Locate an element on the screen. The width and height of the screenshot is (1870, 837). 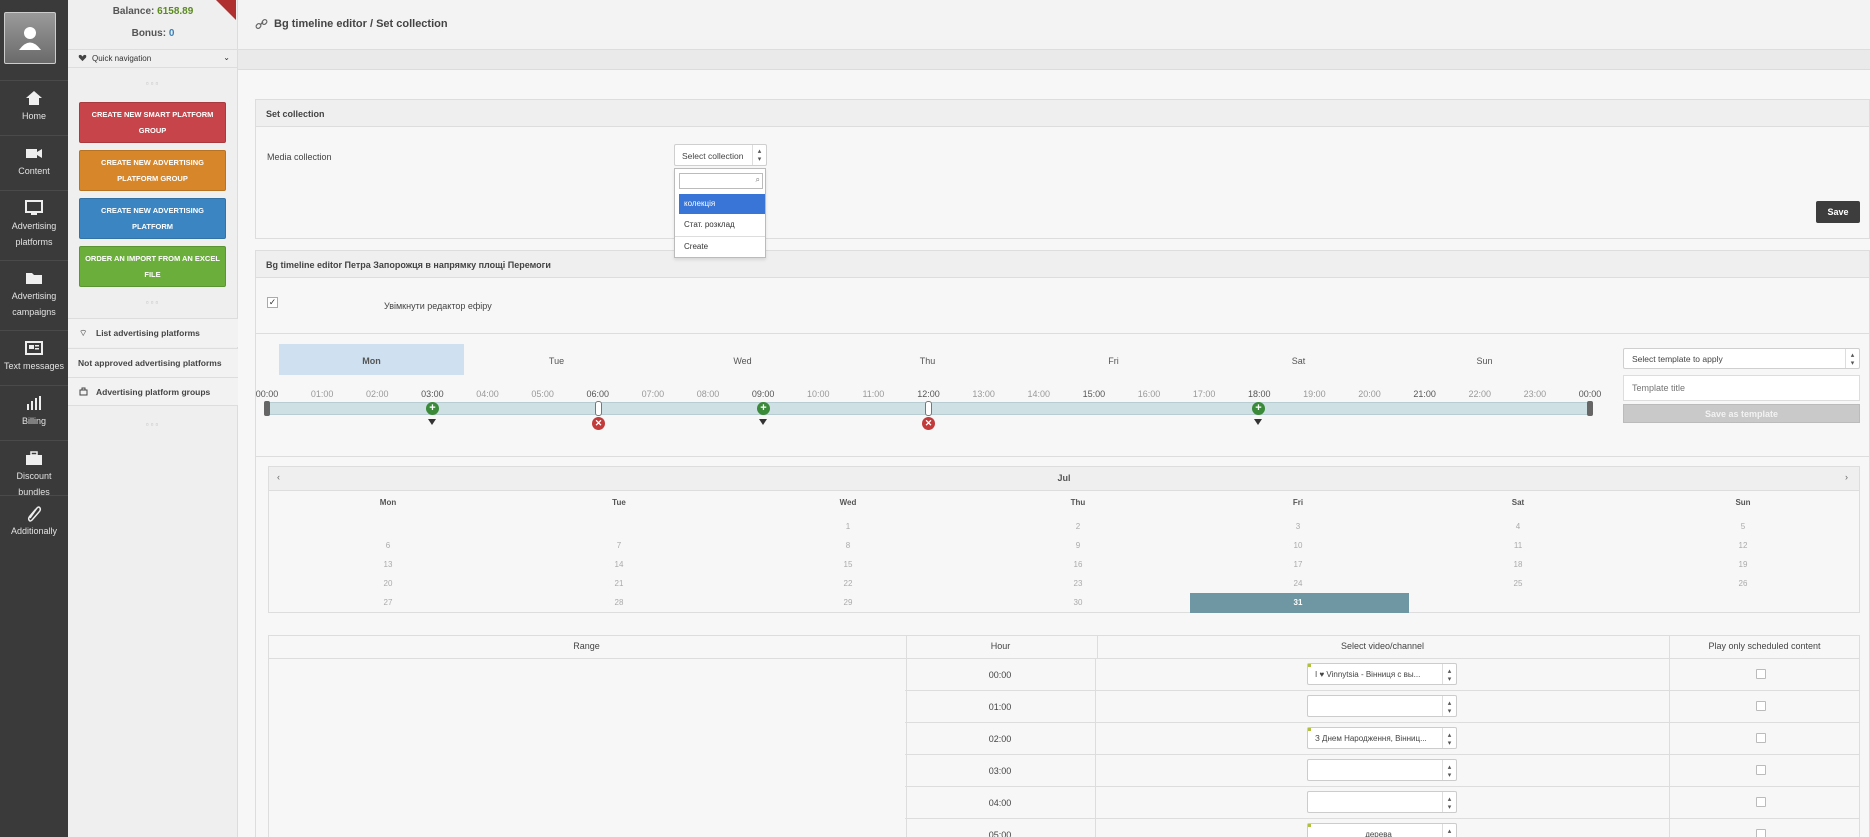
calendar-weekday: Sat is located at coordinates (1518, 502).